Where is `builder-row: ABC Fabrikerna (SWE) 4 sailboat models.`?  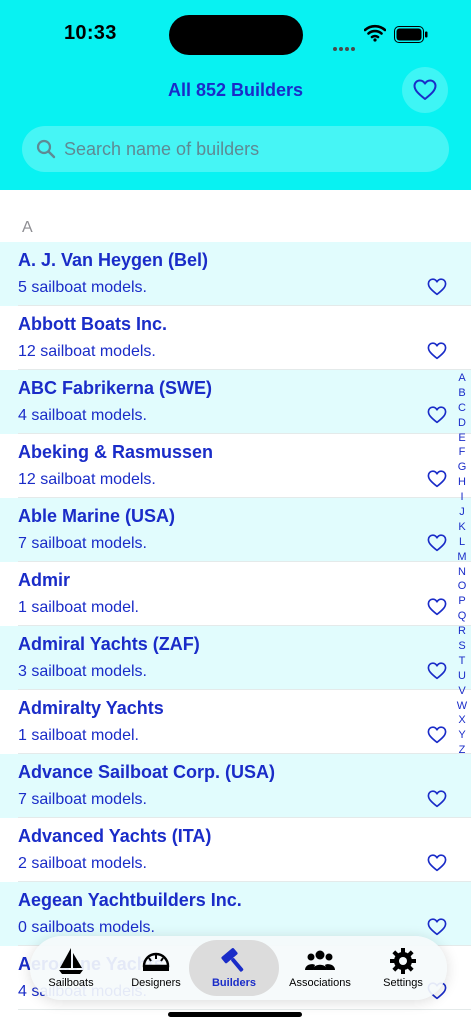
builder-row: ABC Fabrikerna (SWE) 4 sailboat models. is located at coordinates (235, 402).